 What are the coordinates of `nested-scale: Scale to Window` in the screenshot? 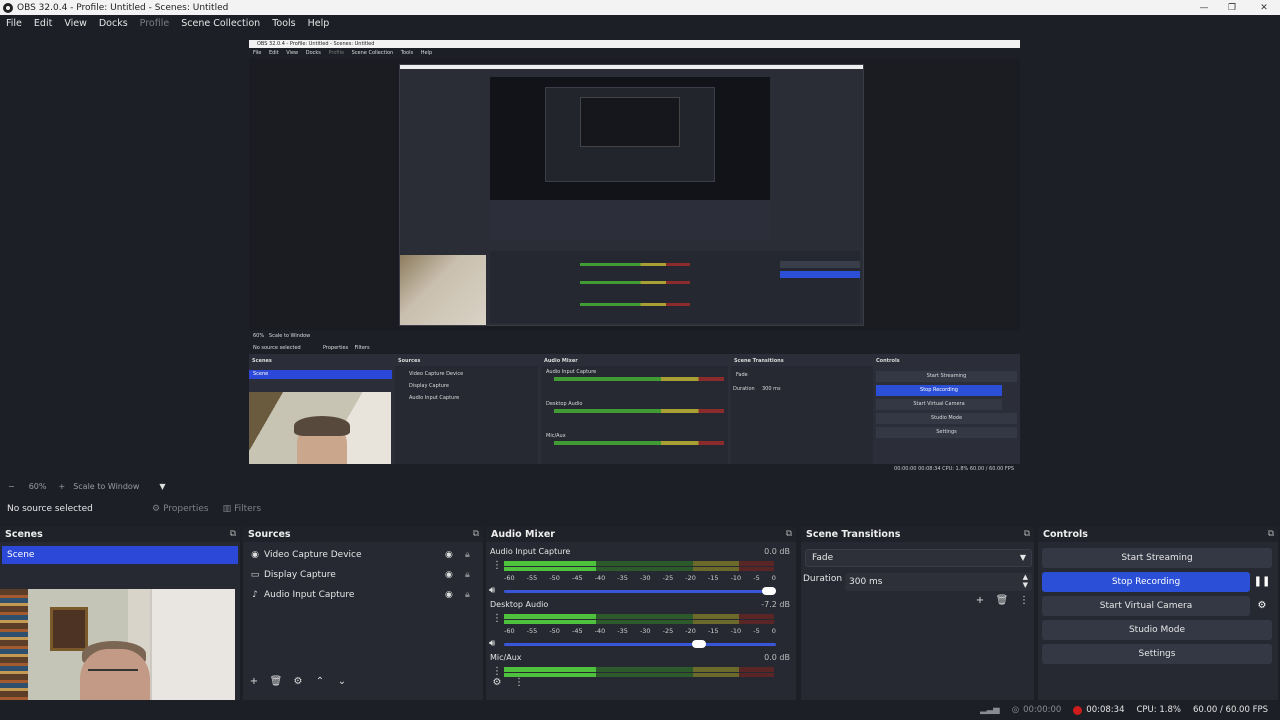 It's located at (289, 336).